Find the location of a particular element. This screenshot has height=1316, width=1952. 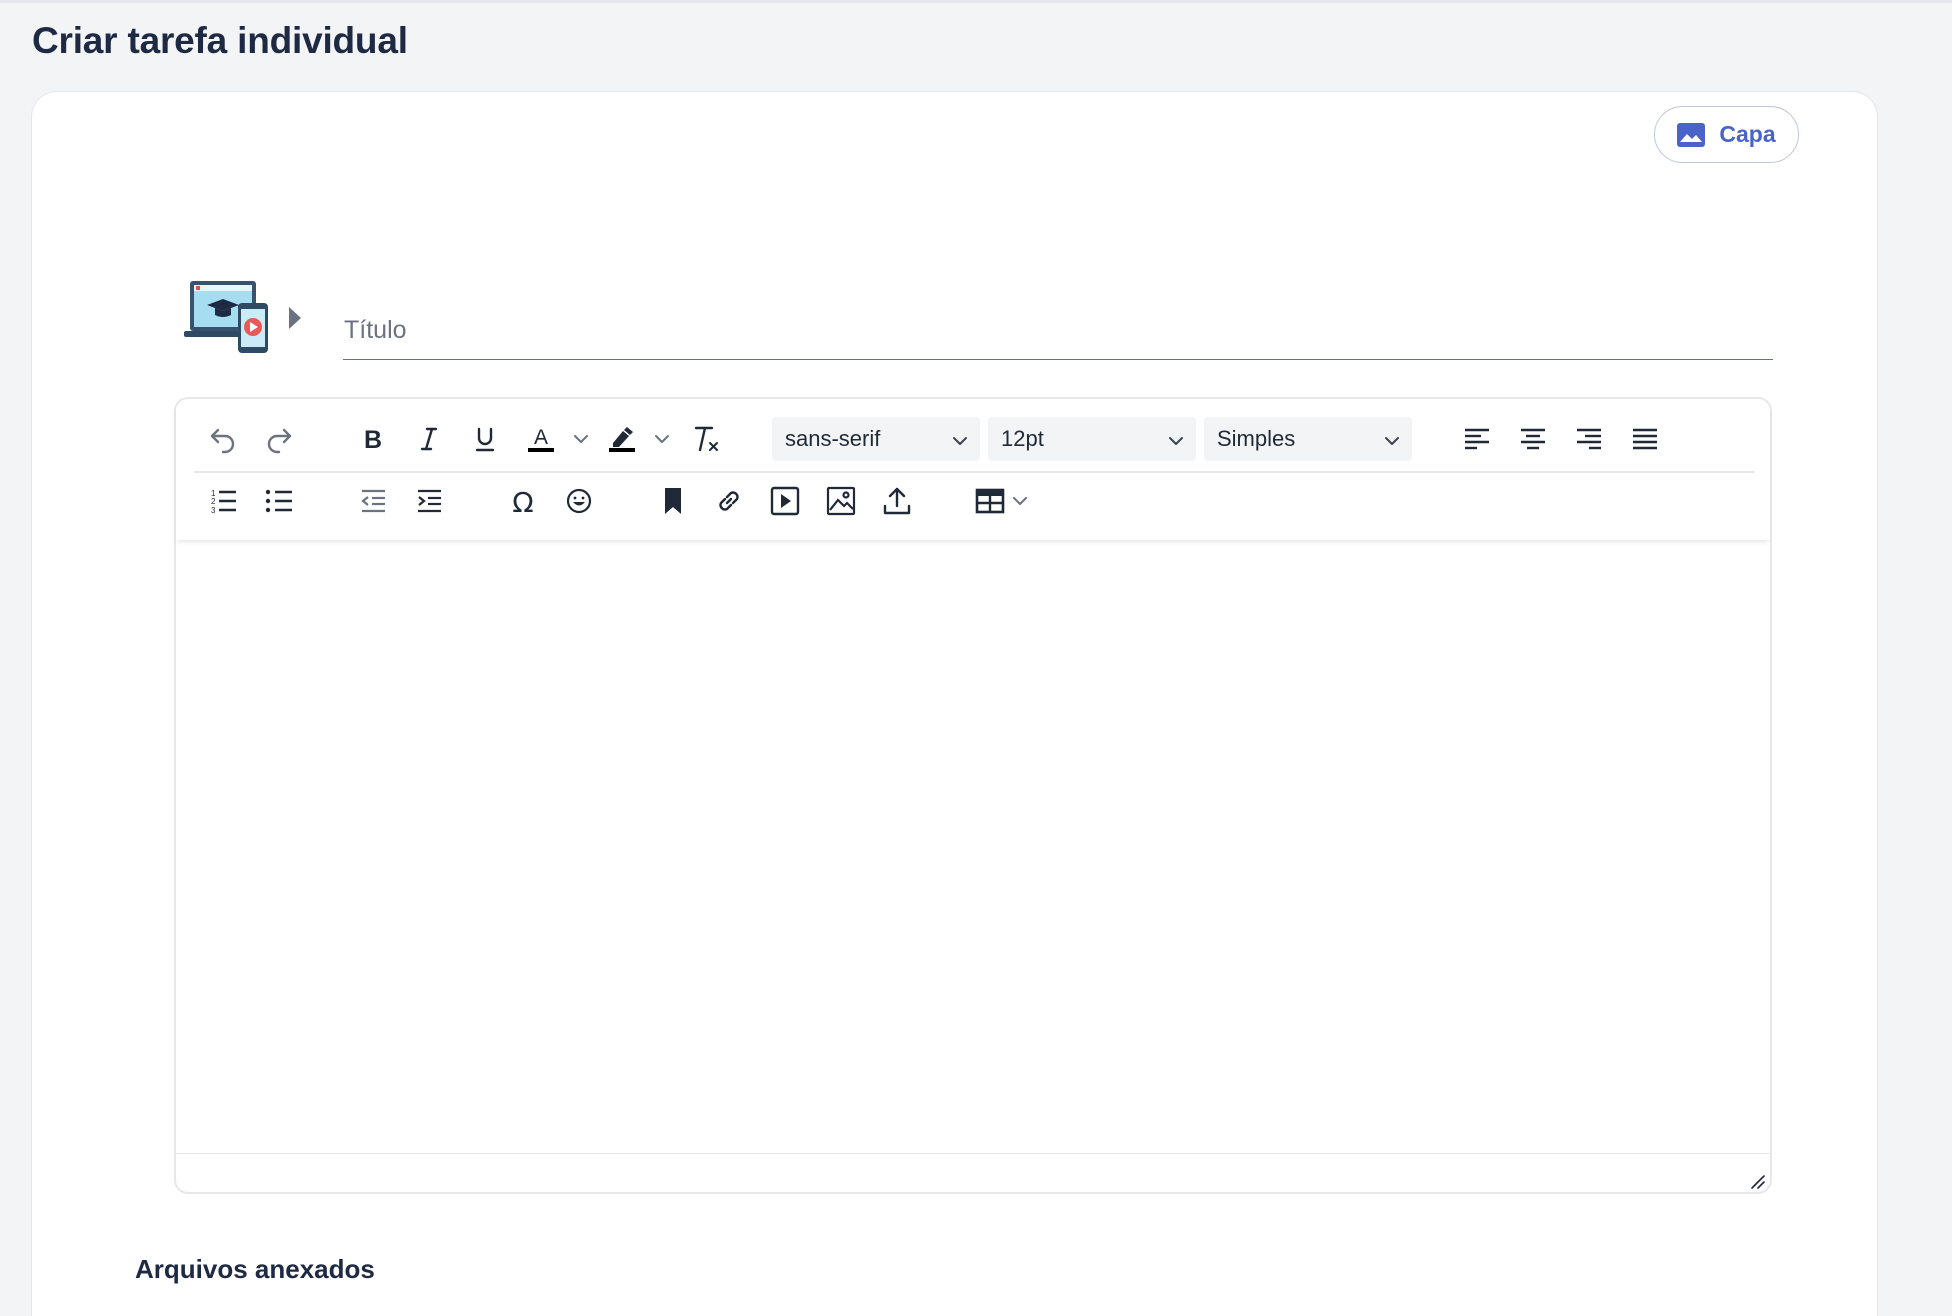

caret-right-icon is located at coordinates (295, 318).